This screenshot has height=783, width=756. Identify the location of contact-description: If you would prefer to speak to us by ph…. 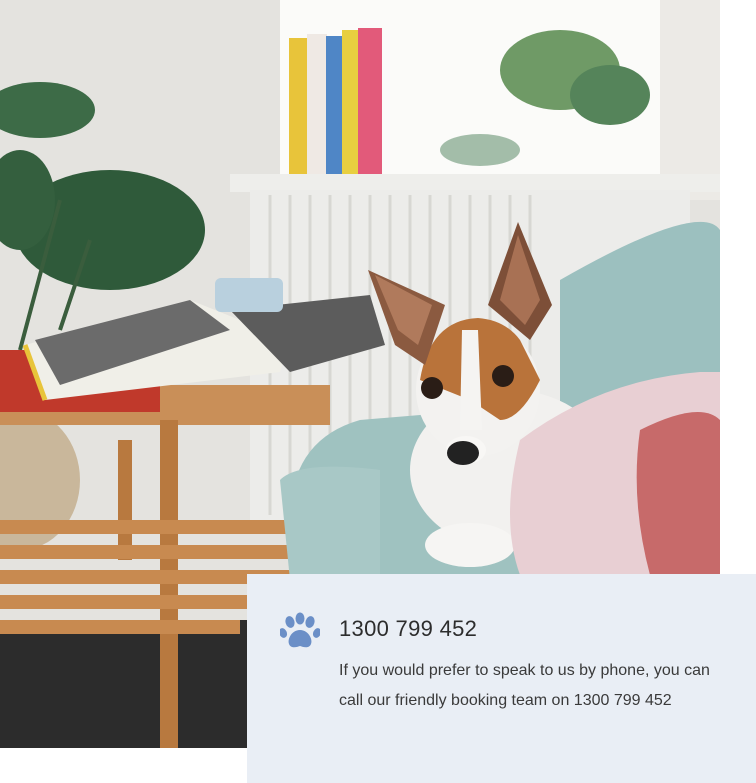
(524, 685).